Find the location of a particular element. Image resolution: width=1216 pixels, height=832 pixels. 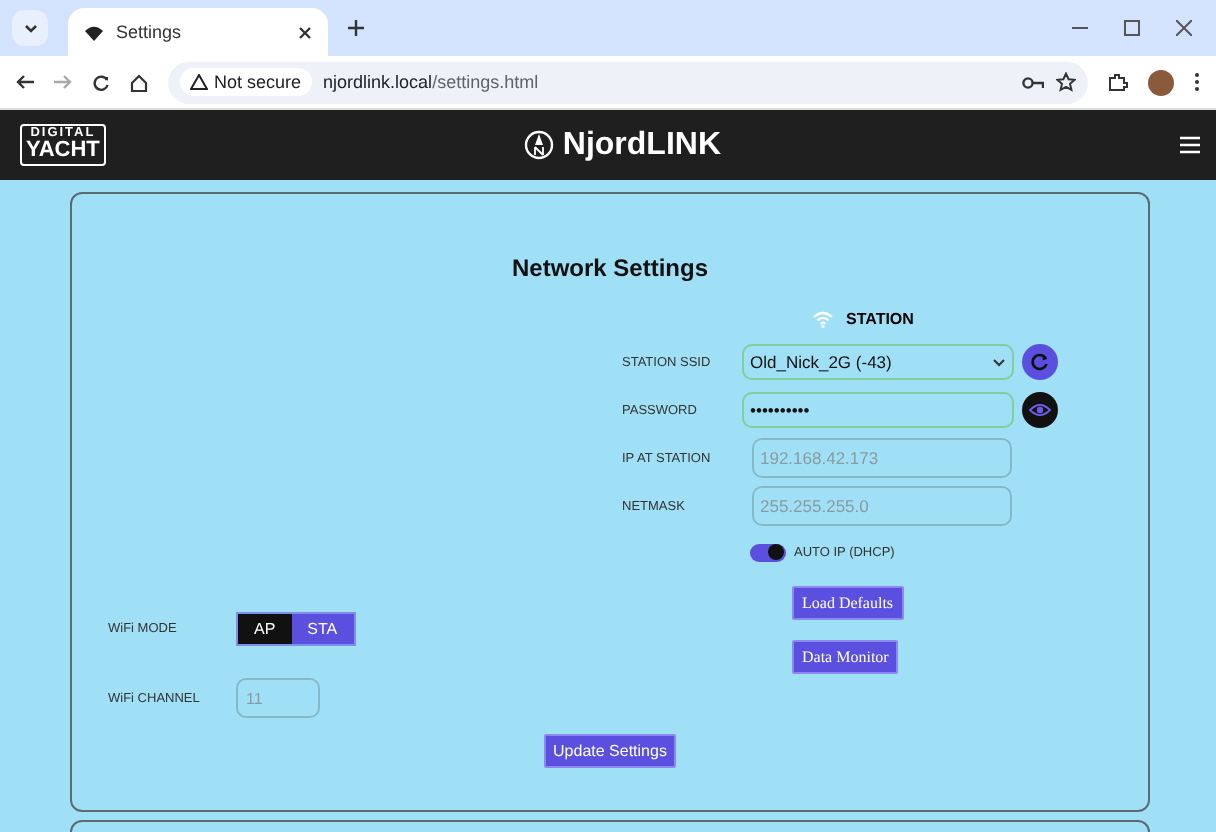

action-button: Data Monitor is located at coordinates (845, 657).